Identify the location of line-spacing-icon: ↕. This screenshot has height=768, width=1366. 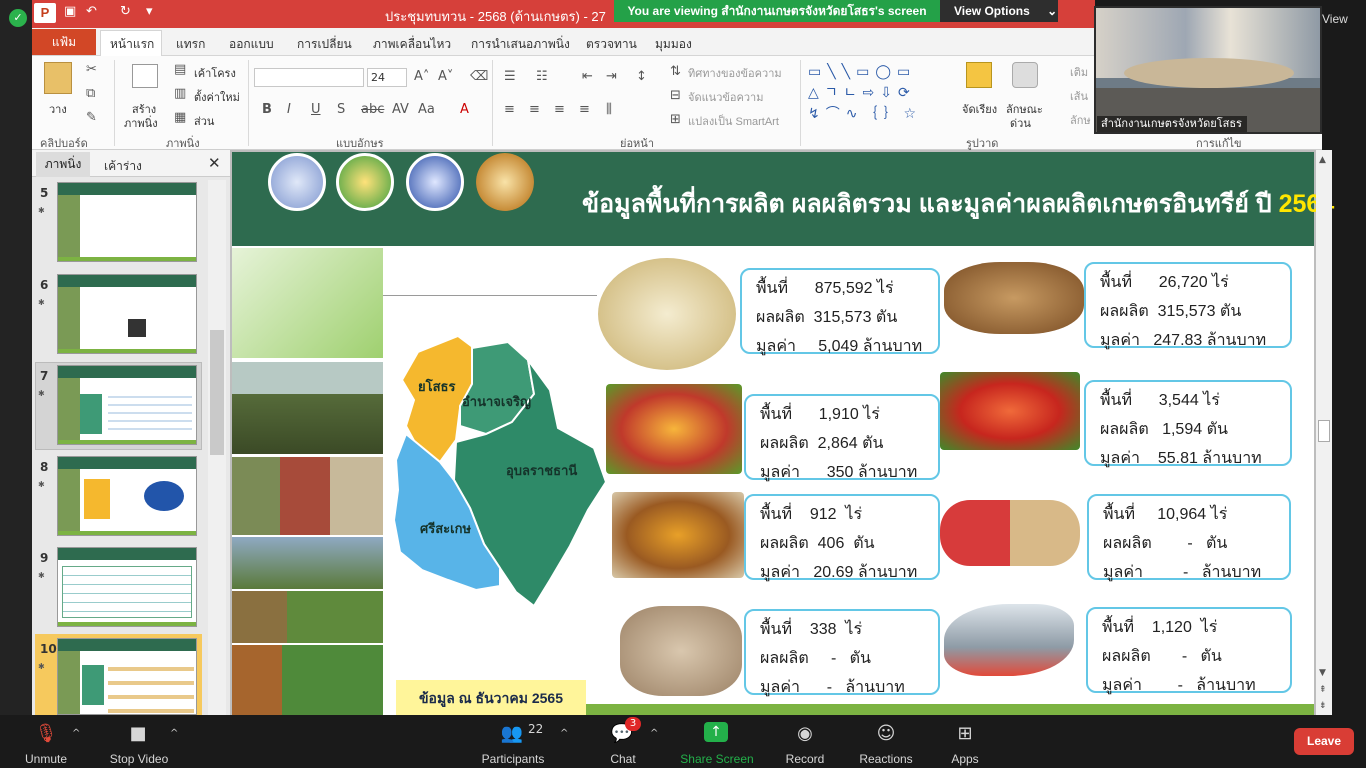
(641, 76).